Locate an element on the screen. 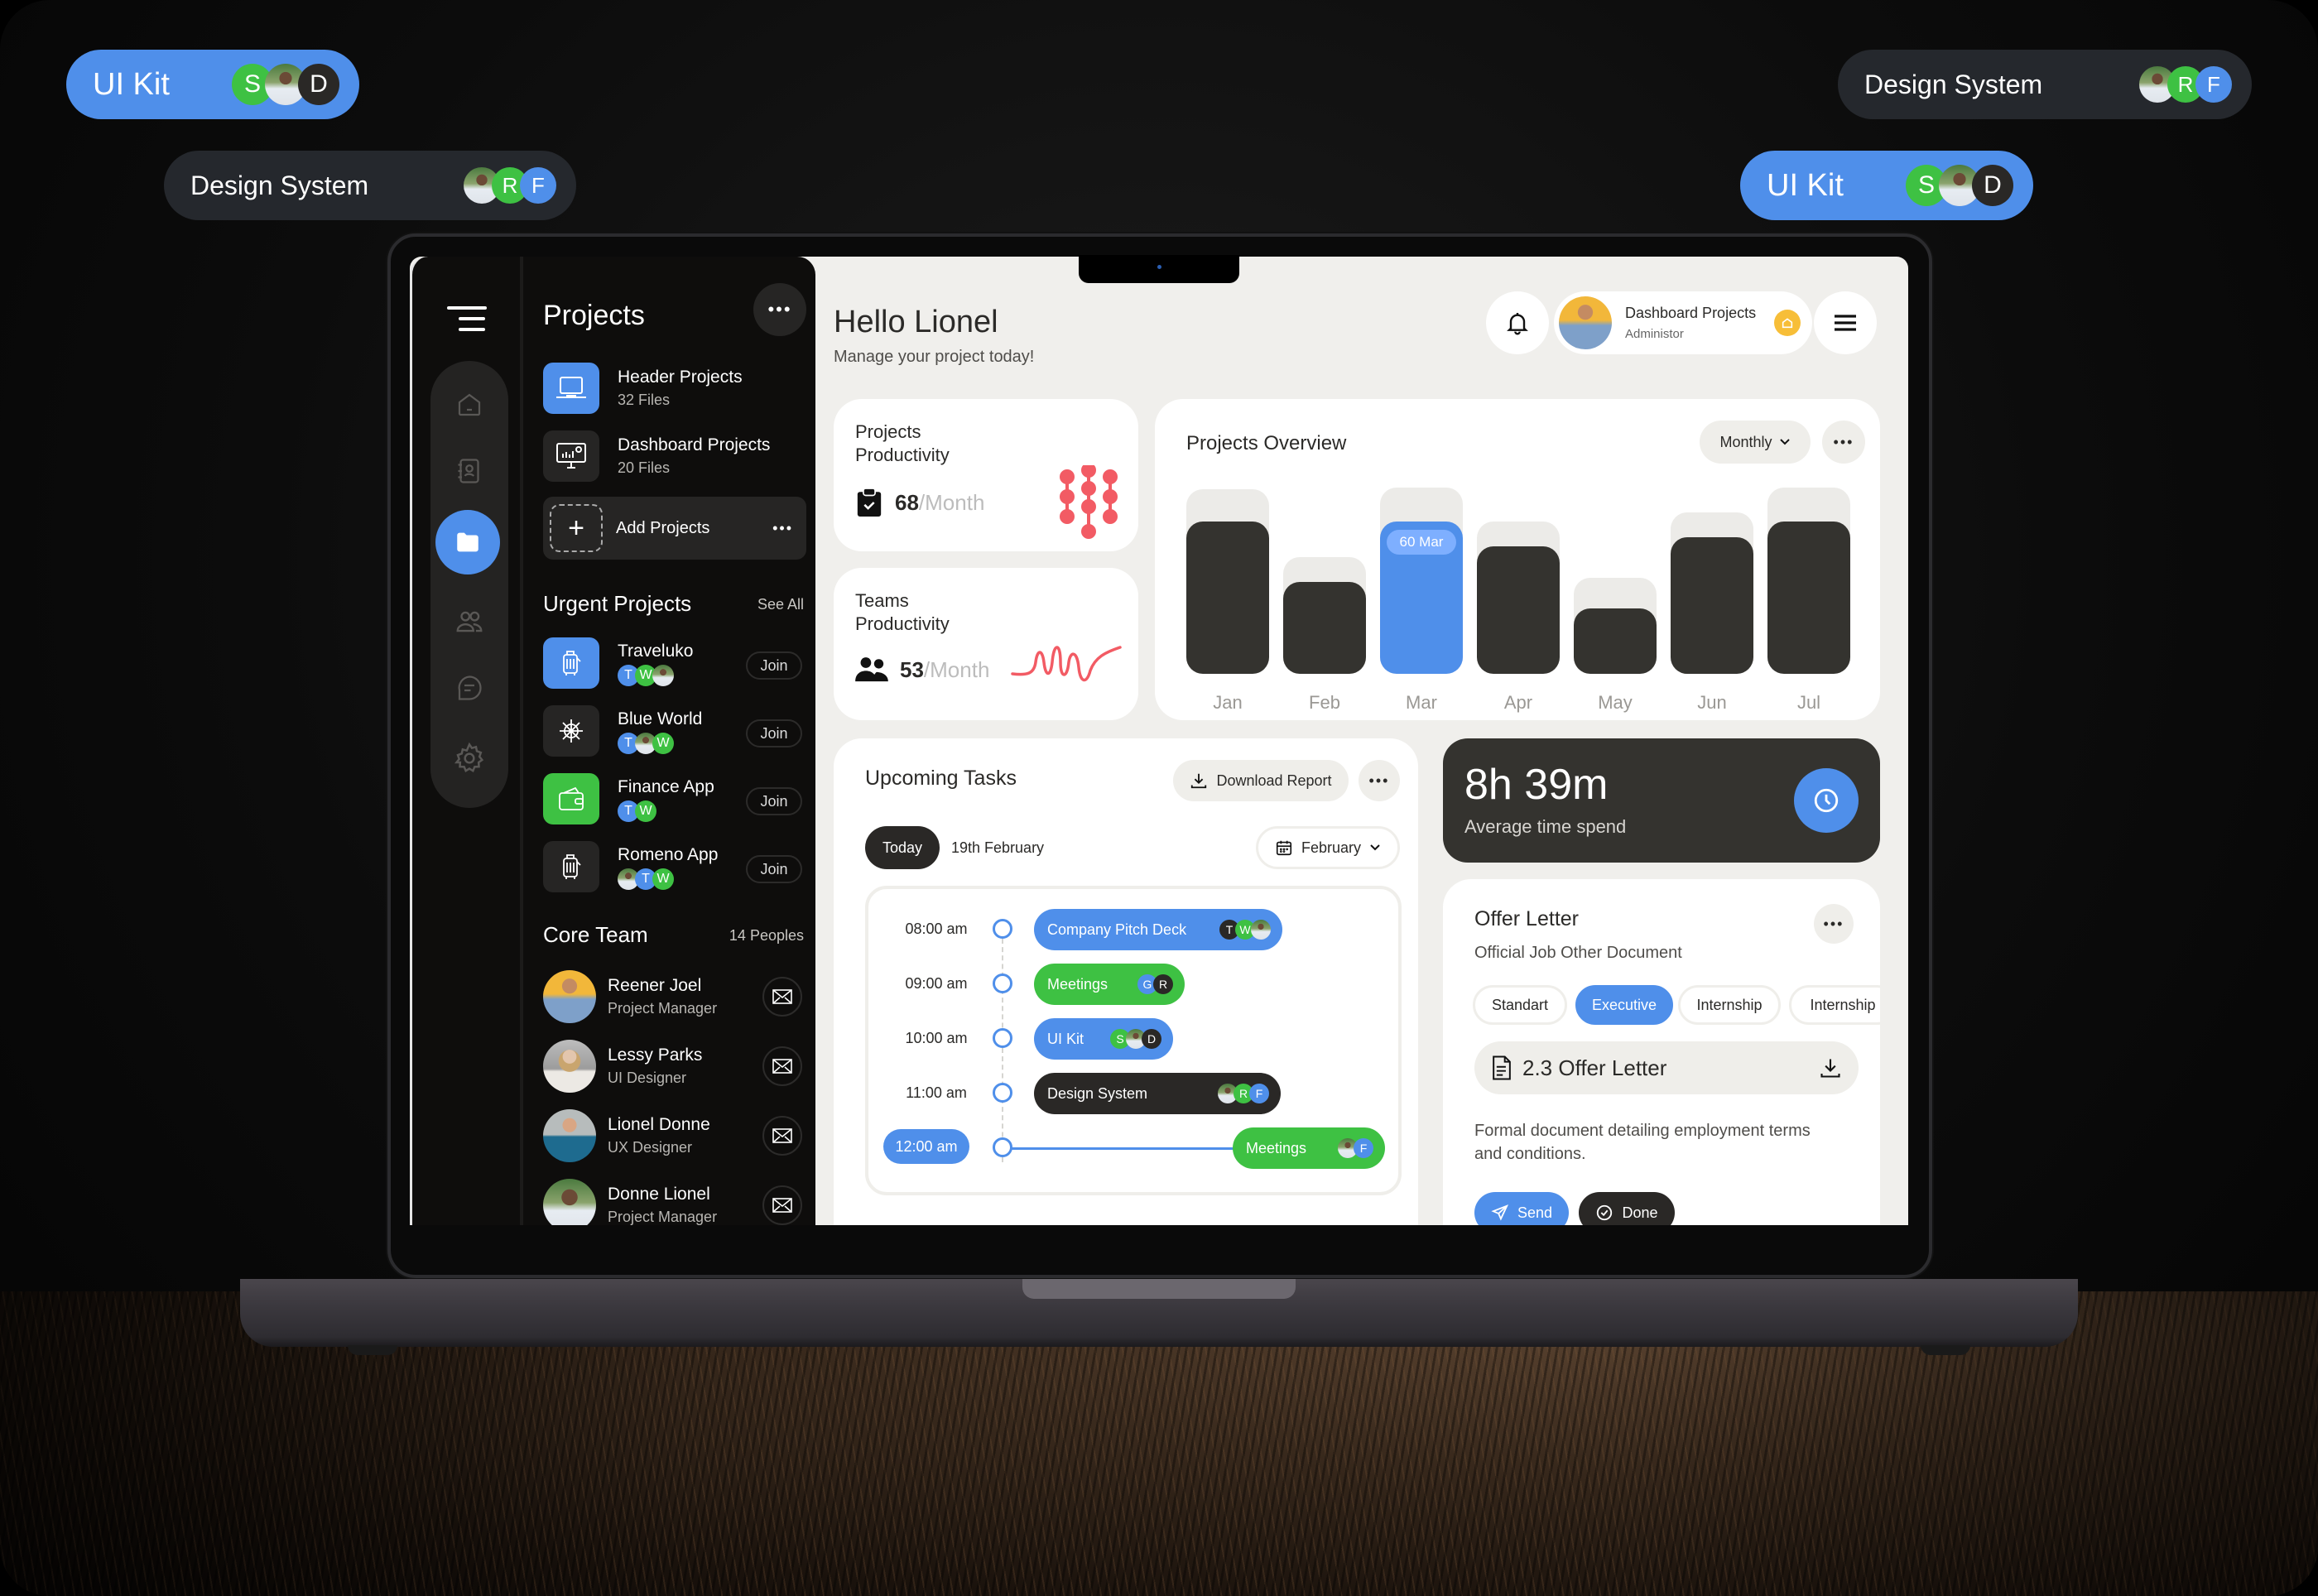 The width and height of the screenshot is (2318, 1596). projects-more-button: ••• is located at coordinates (779, 309).